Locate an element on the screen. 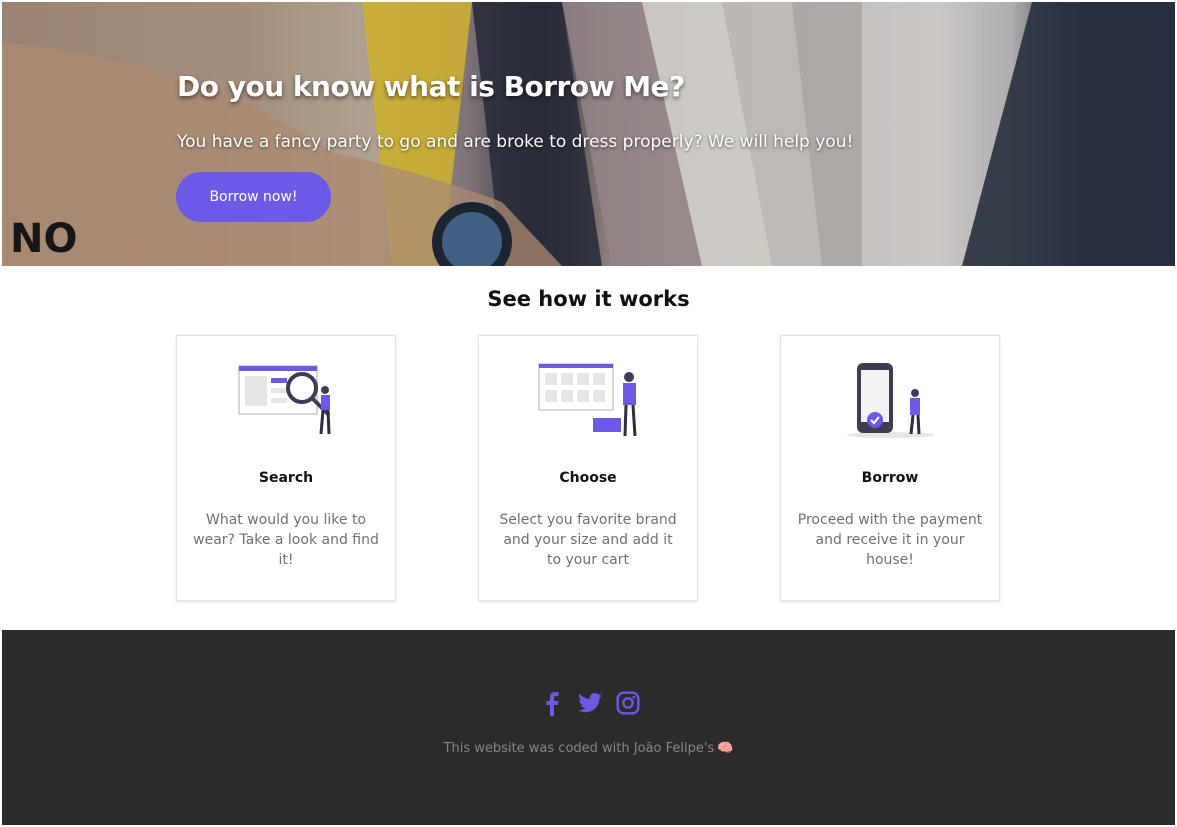  brain-icon: 🧠 is located at coordinates (725, 748).